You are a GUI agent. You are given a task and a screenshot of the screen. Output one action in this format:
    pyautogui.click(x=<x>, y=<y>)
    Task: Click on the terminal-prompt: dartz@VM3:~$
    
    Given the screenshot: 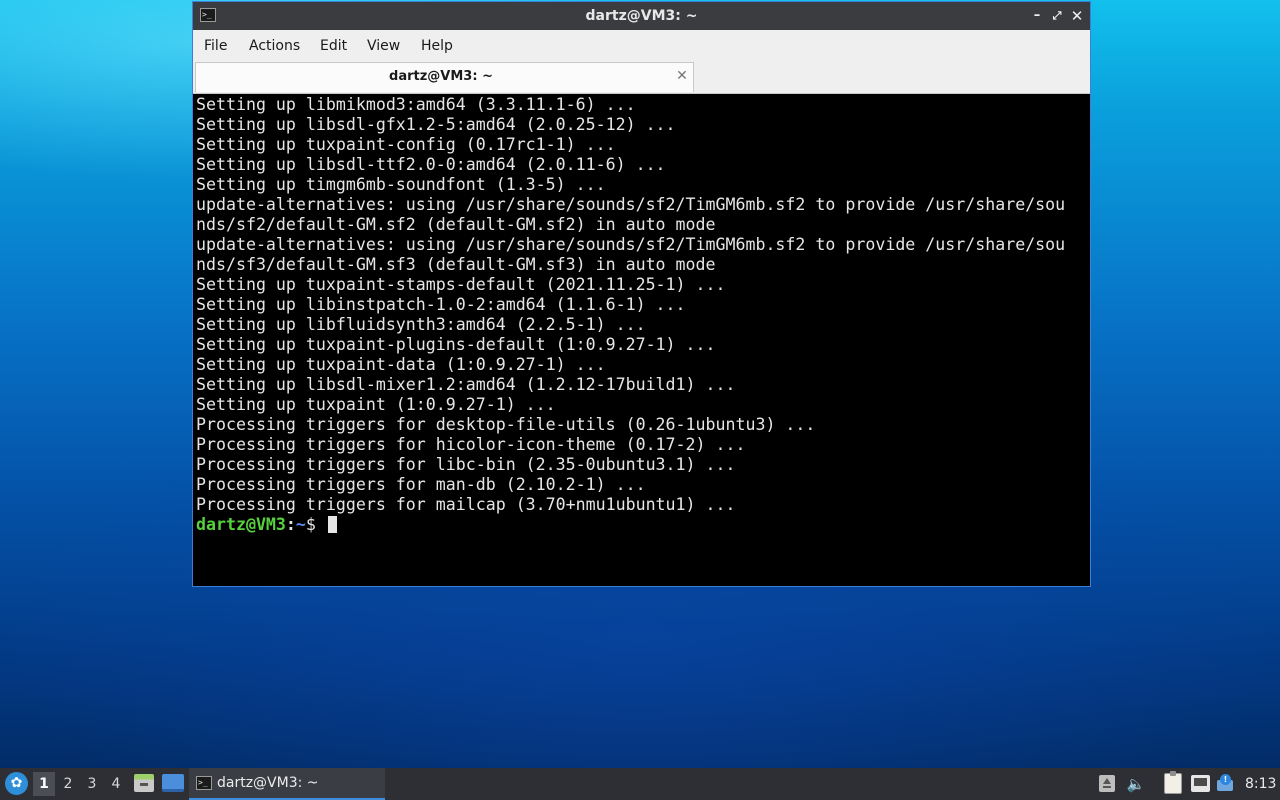 What is the action you would take?
    pyautogui.click(x=641, y=525)
    